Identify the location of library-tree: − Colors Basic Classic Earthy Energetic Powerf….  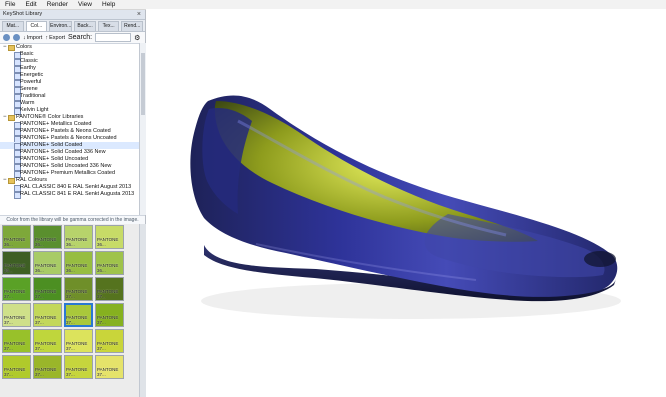
(69, 129).